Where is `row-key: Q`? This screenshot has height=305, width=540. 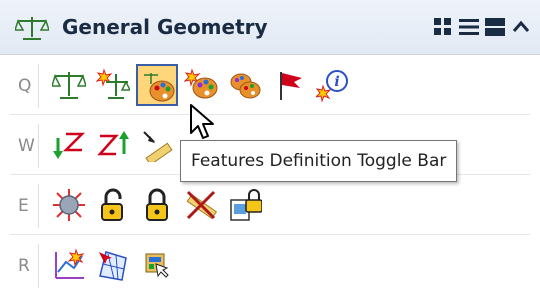 row-key: Q is located at coordinates (25, 86).